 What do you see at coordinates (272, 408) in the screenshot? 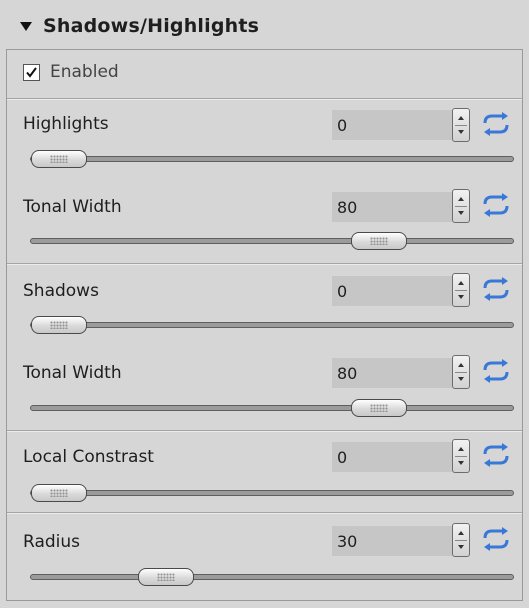
I see `shadows-tonal-width-slider` at bounding box center [272, 408].